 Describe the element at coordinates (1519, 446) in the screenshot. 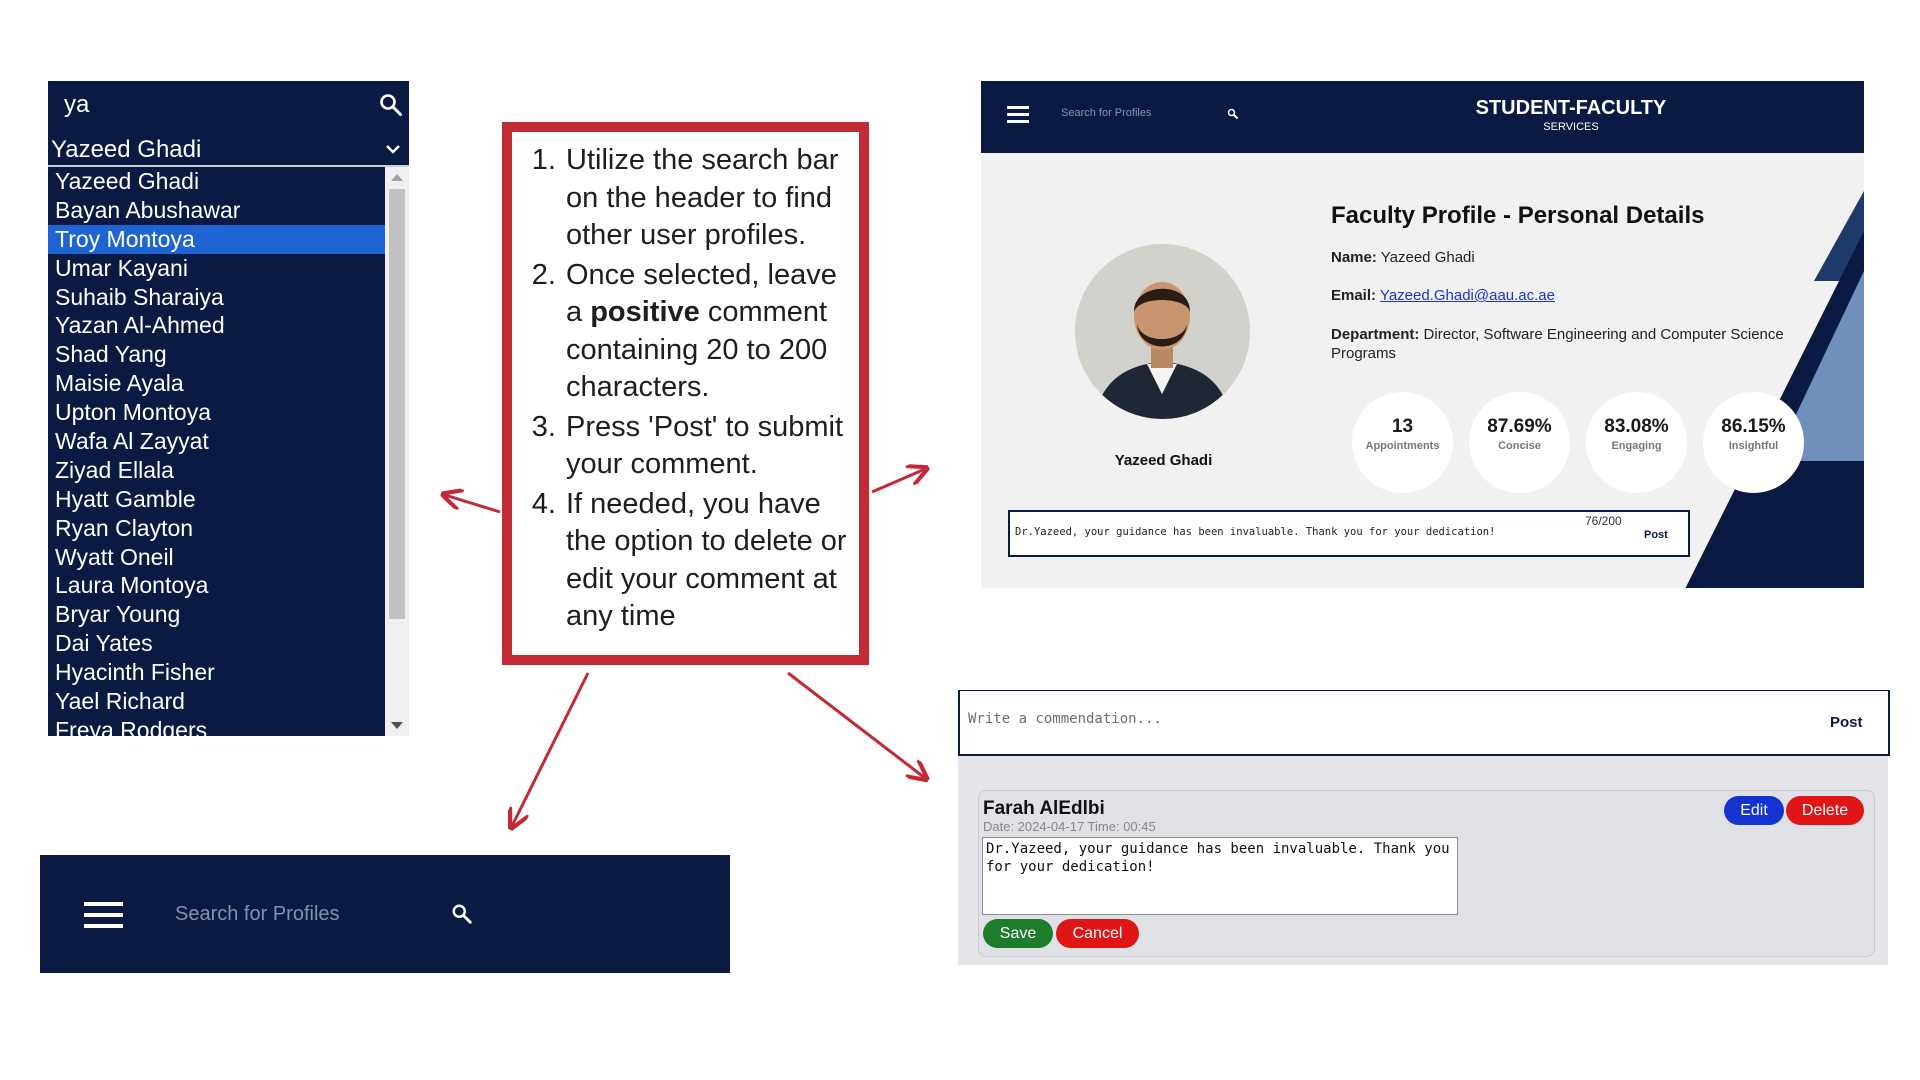

I see `stat-label: Concise` at that location.